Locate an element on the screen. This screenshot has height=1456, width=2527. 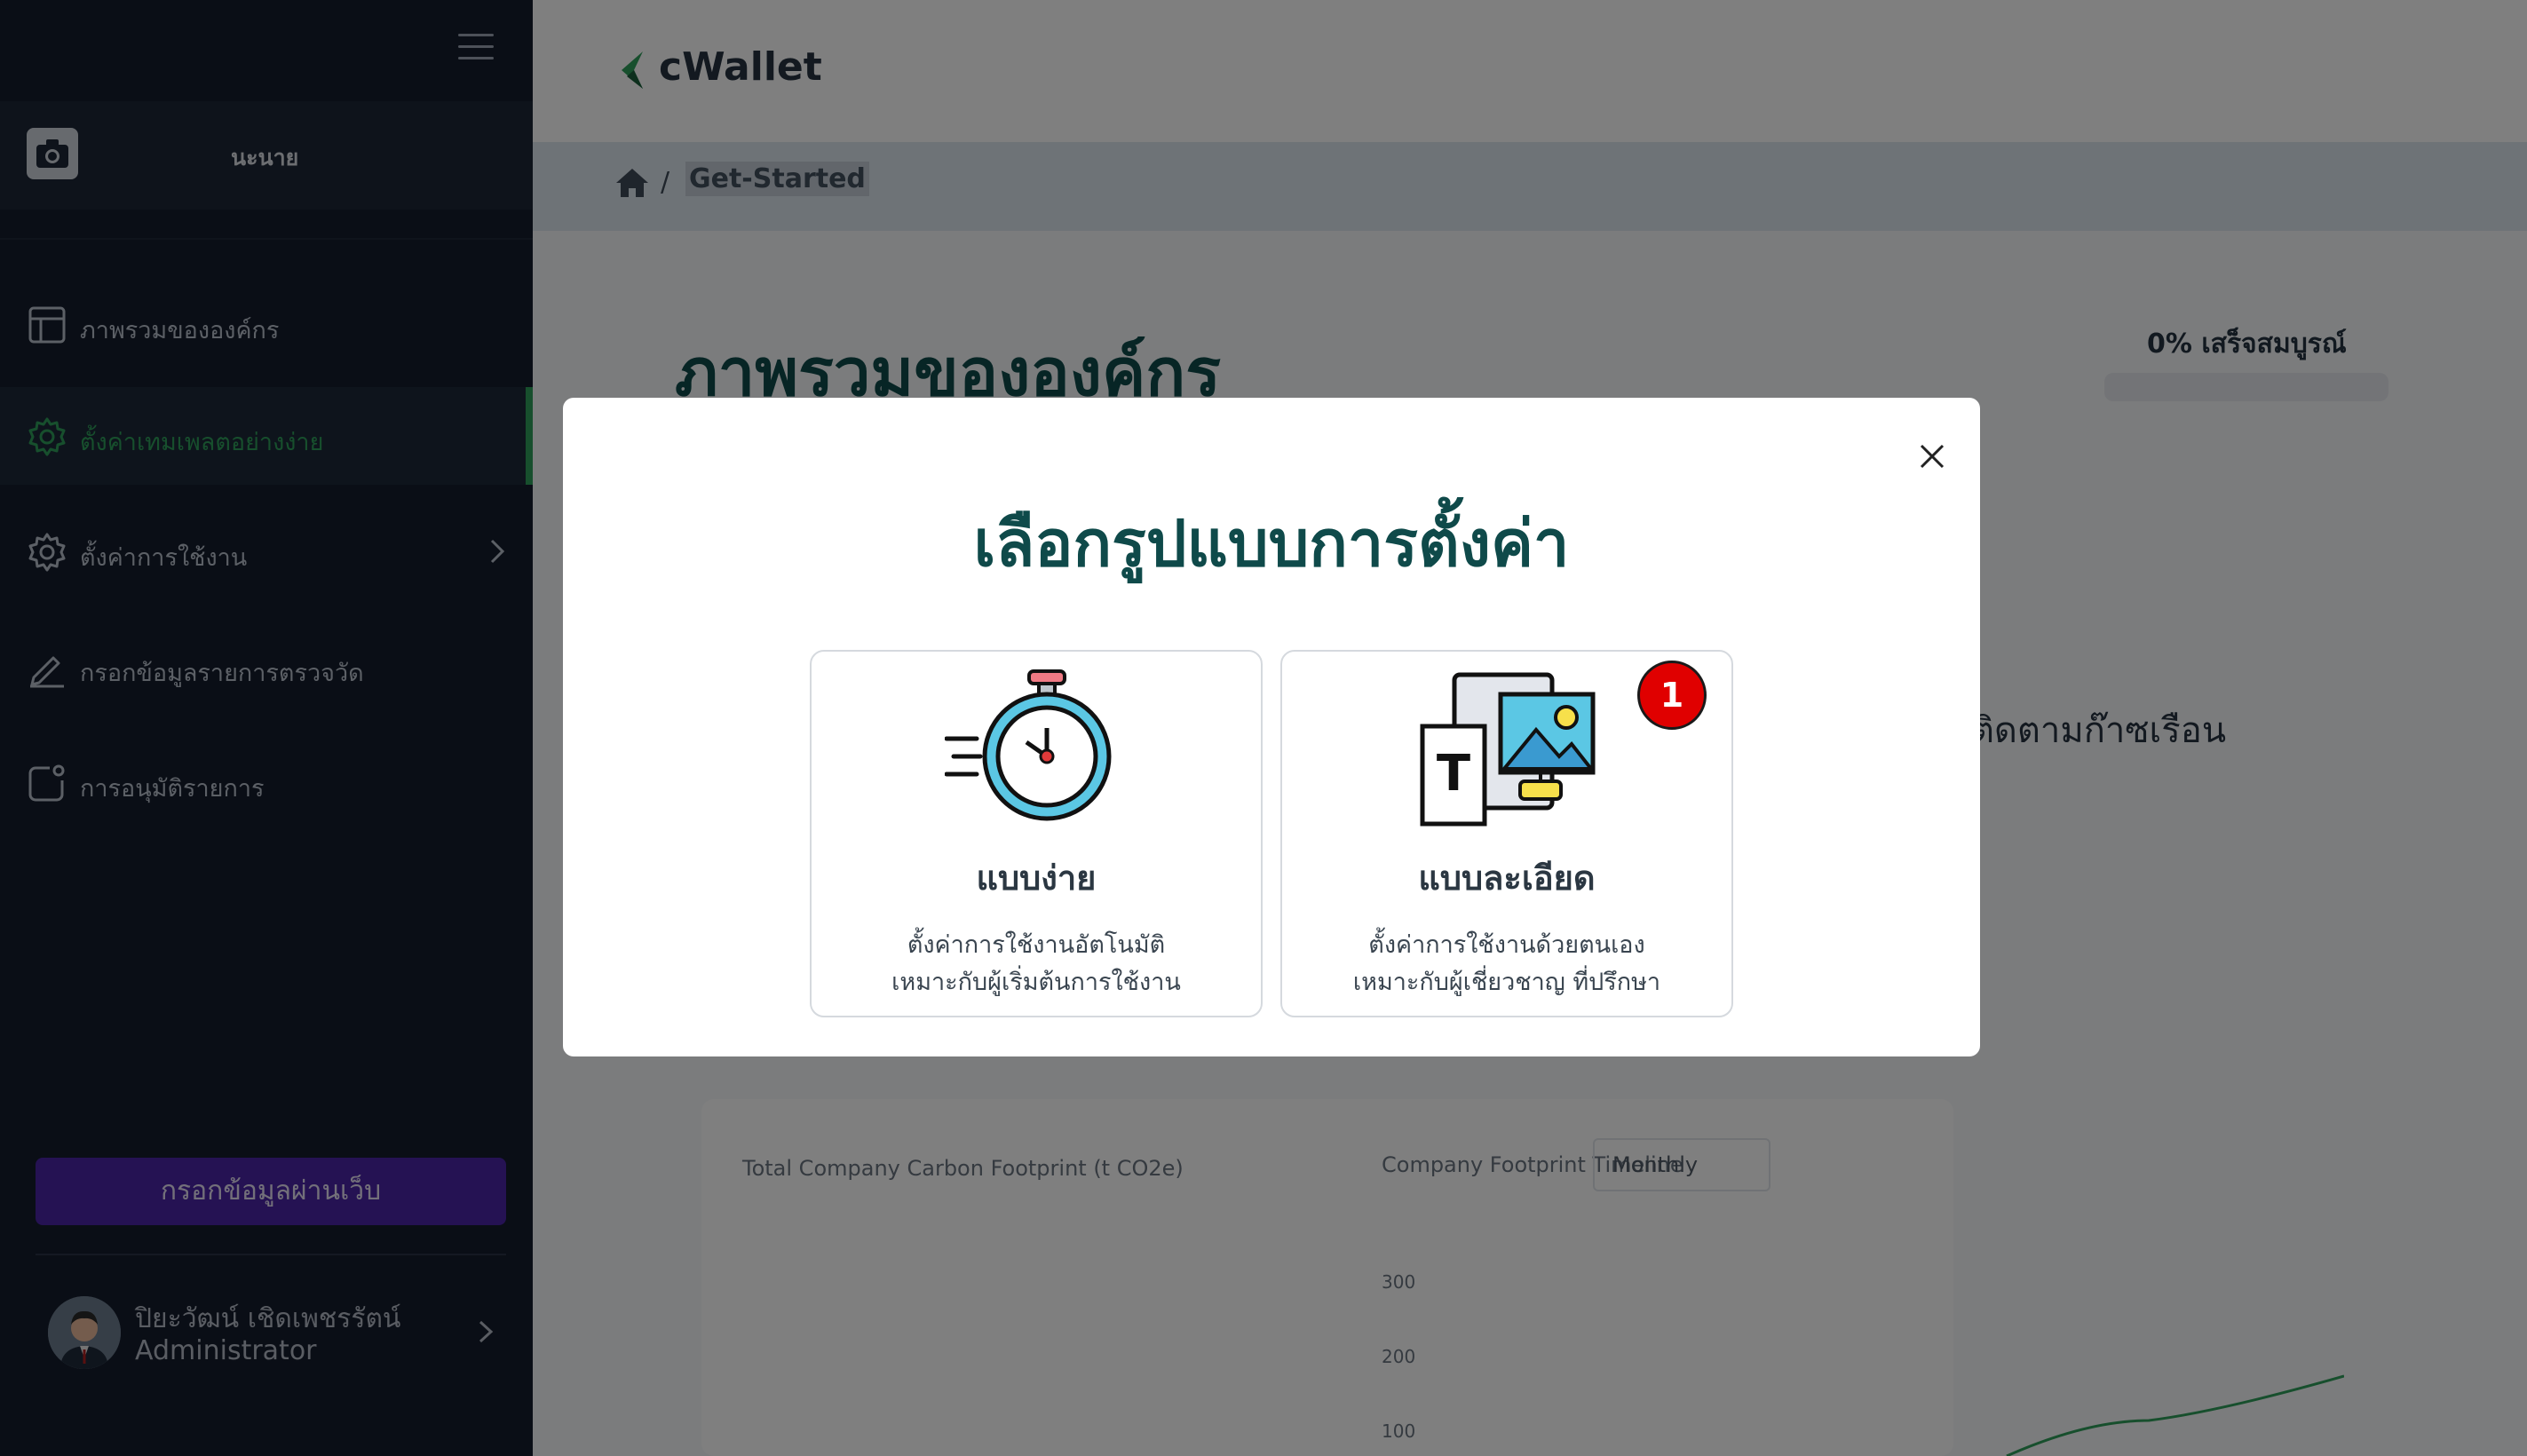
option-description: เหมาะกับผู้เชี่ยวชาญ ที่ปรึกษา is located at coordinates (1506, 982).